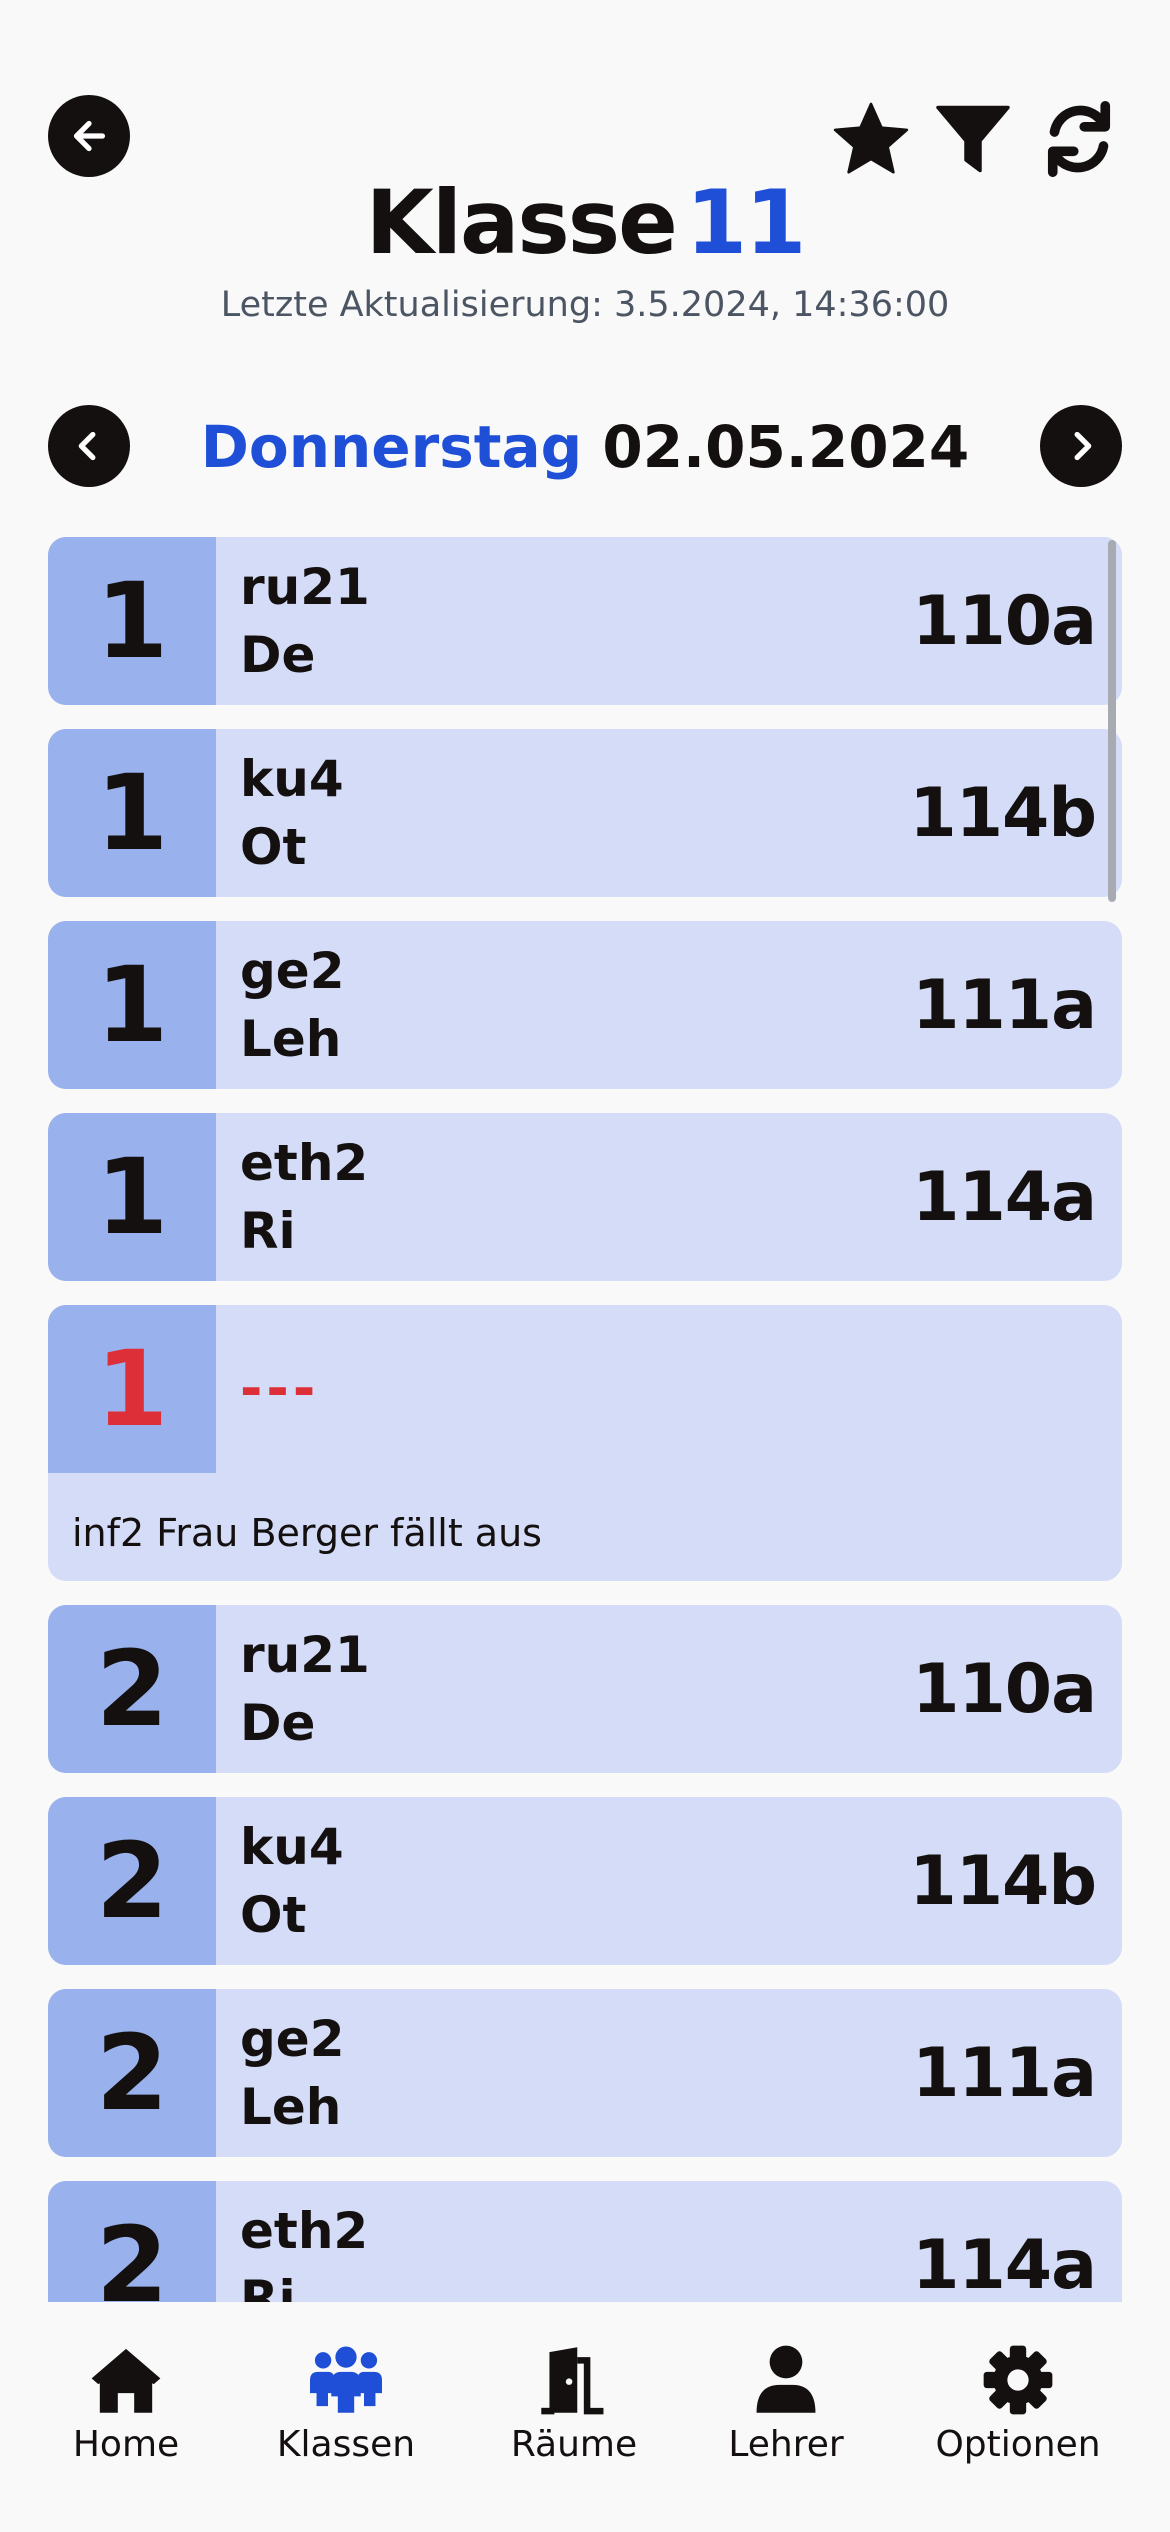 Image resolution: width=1170 pixels, height=2532 pixels. Describe the element at coordinates (346, 2379) in the screenshot. I see `people-group-icon` at that location.